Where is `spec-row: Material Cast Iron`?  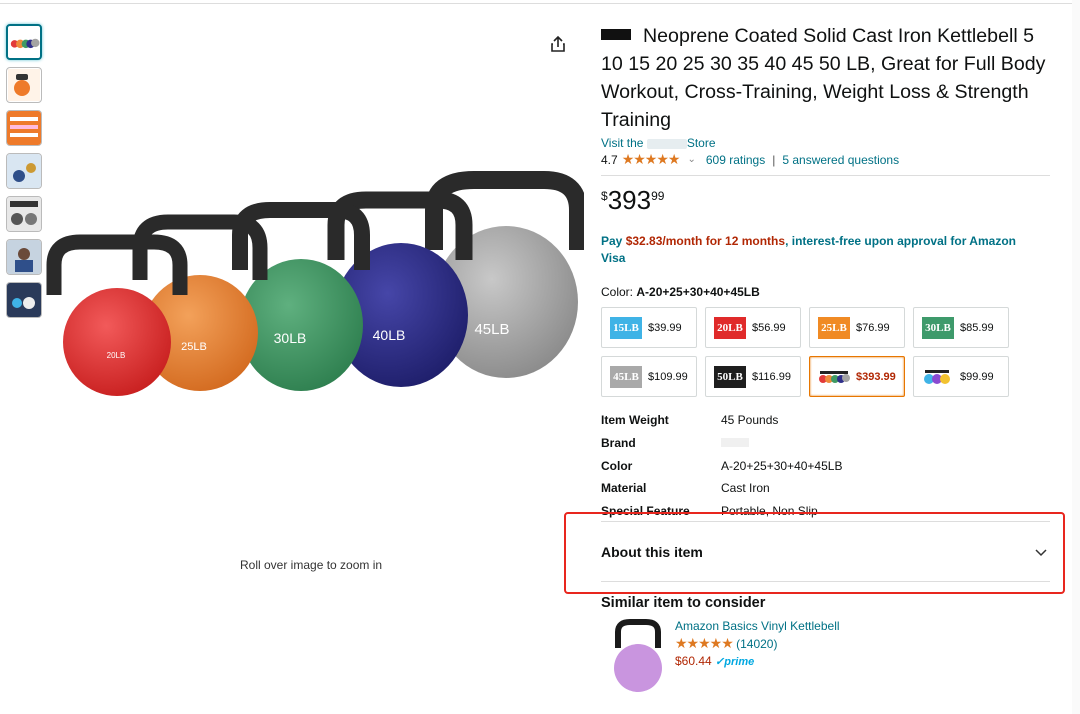
spec-row: Material Cast Iron is located at coordinates (685, 488).